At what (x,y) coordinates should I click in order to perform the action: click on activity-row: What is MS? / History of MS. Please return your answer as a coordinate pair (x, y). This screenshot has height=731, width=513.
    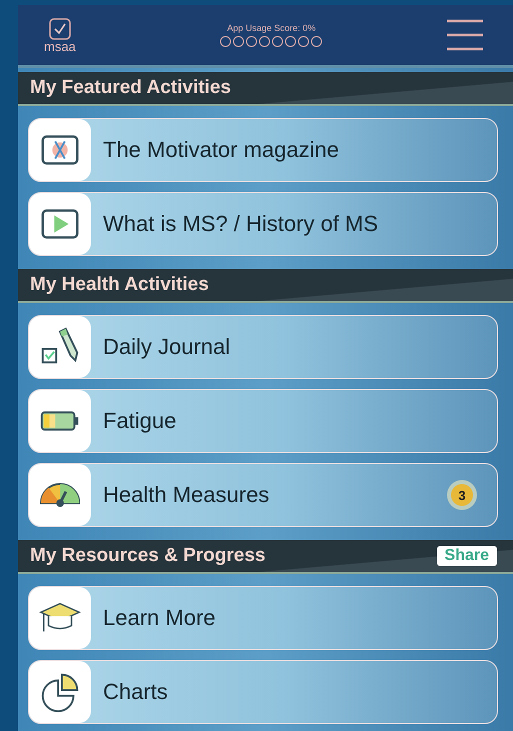
    Looking at the image, I should click on (263, 224).